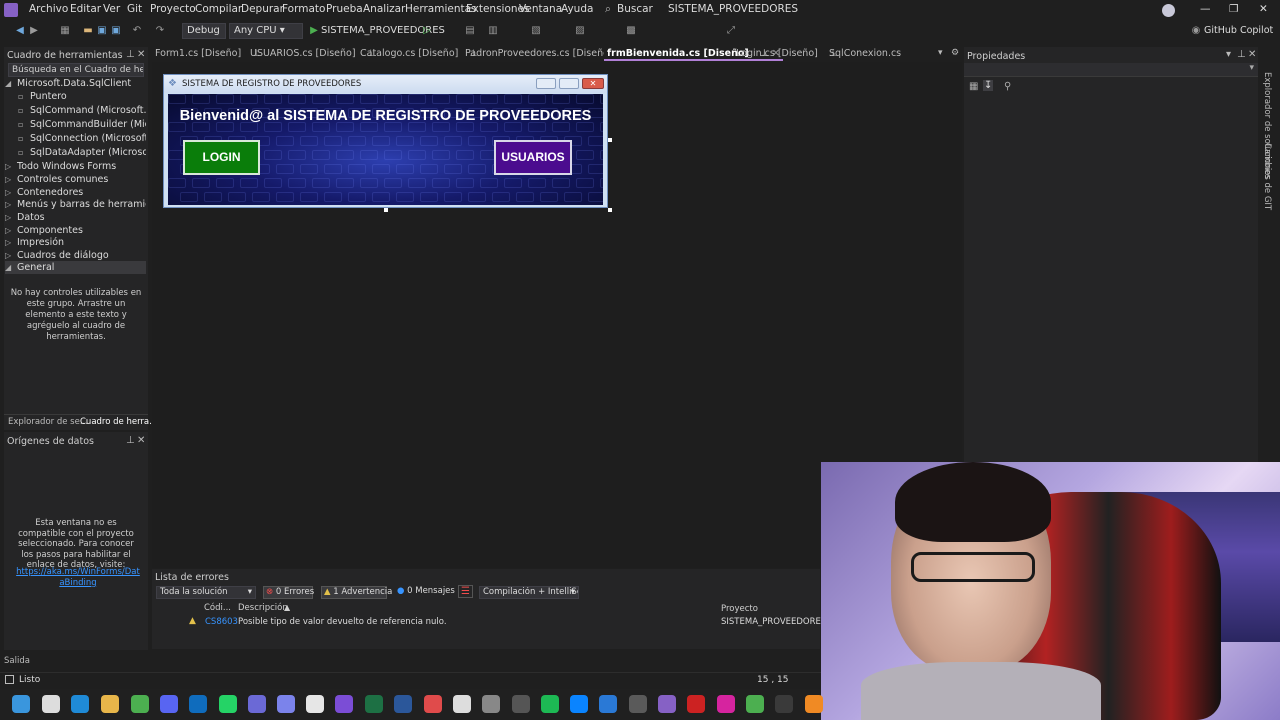 The width and height of the screenshot is (1280, 720). I want to click on forward-icon: ▶, so click(34, 31).